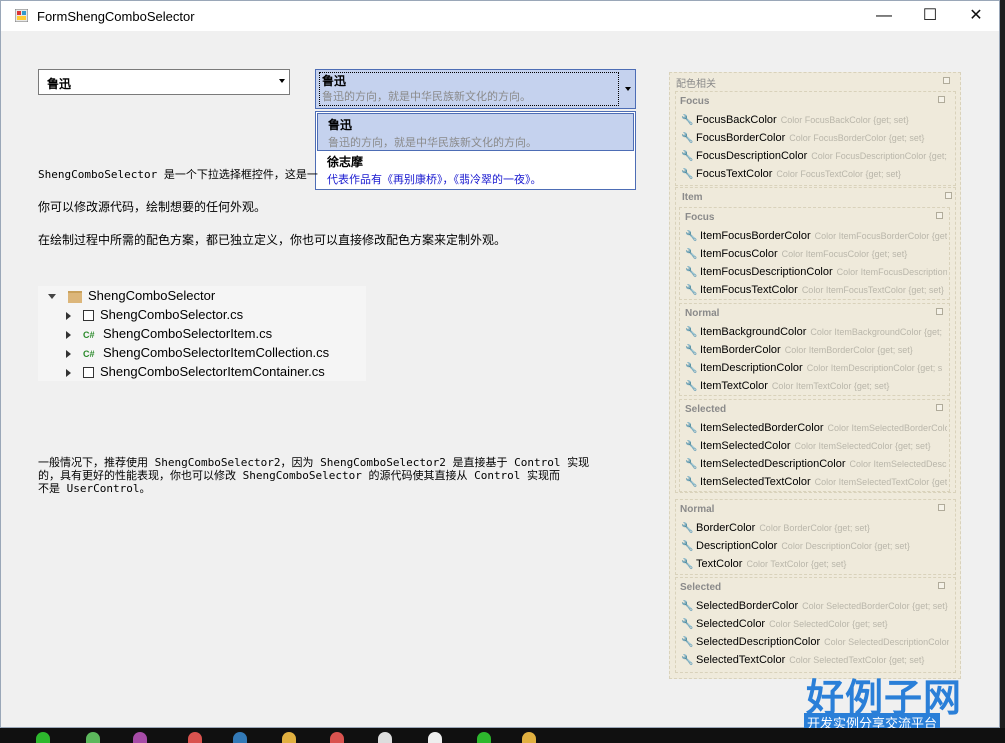 Image resolution: width=1005 pixels, height=743 pixels. What do you see at coordinates (475, 170) in the screenshot?
I see `dropdown-item: 徐志摩 代表作品有《再别康桥》，《翡冷翠的一夜》。` at bounding box center [475, 170].